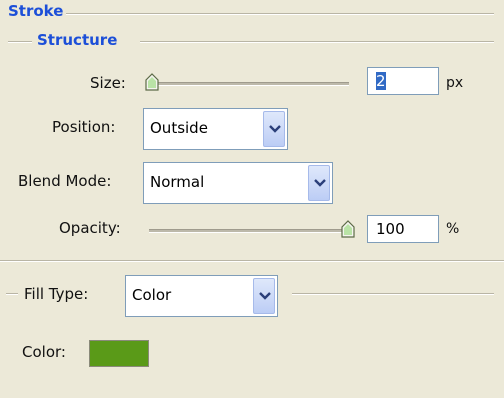 Image resolution: width=504 pixels, height=398 pixels. I want to click on opacity-label: Opacity:, so click(90, 228).